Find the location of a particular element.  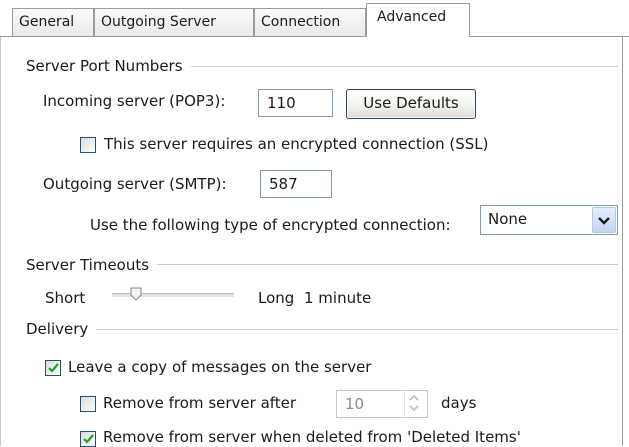

encryption-type-value: None is located at coordinates (508, 219).